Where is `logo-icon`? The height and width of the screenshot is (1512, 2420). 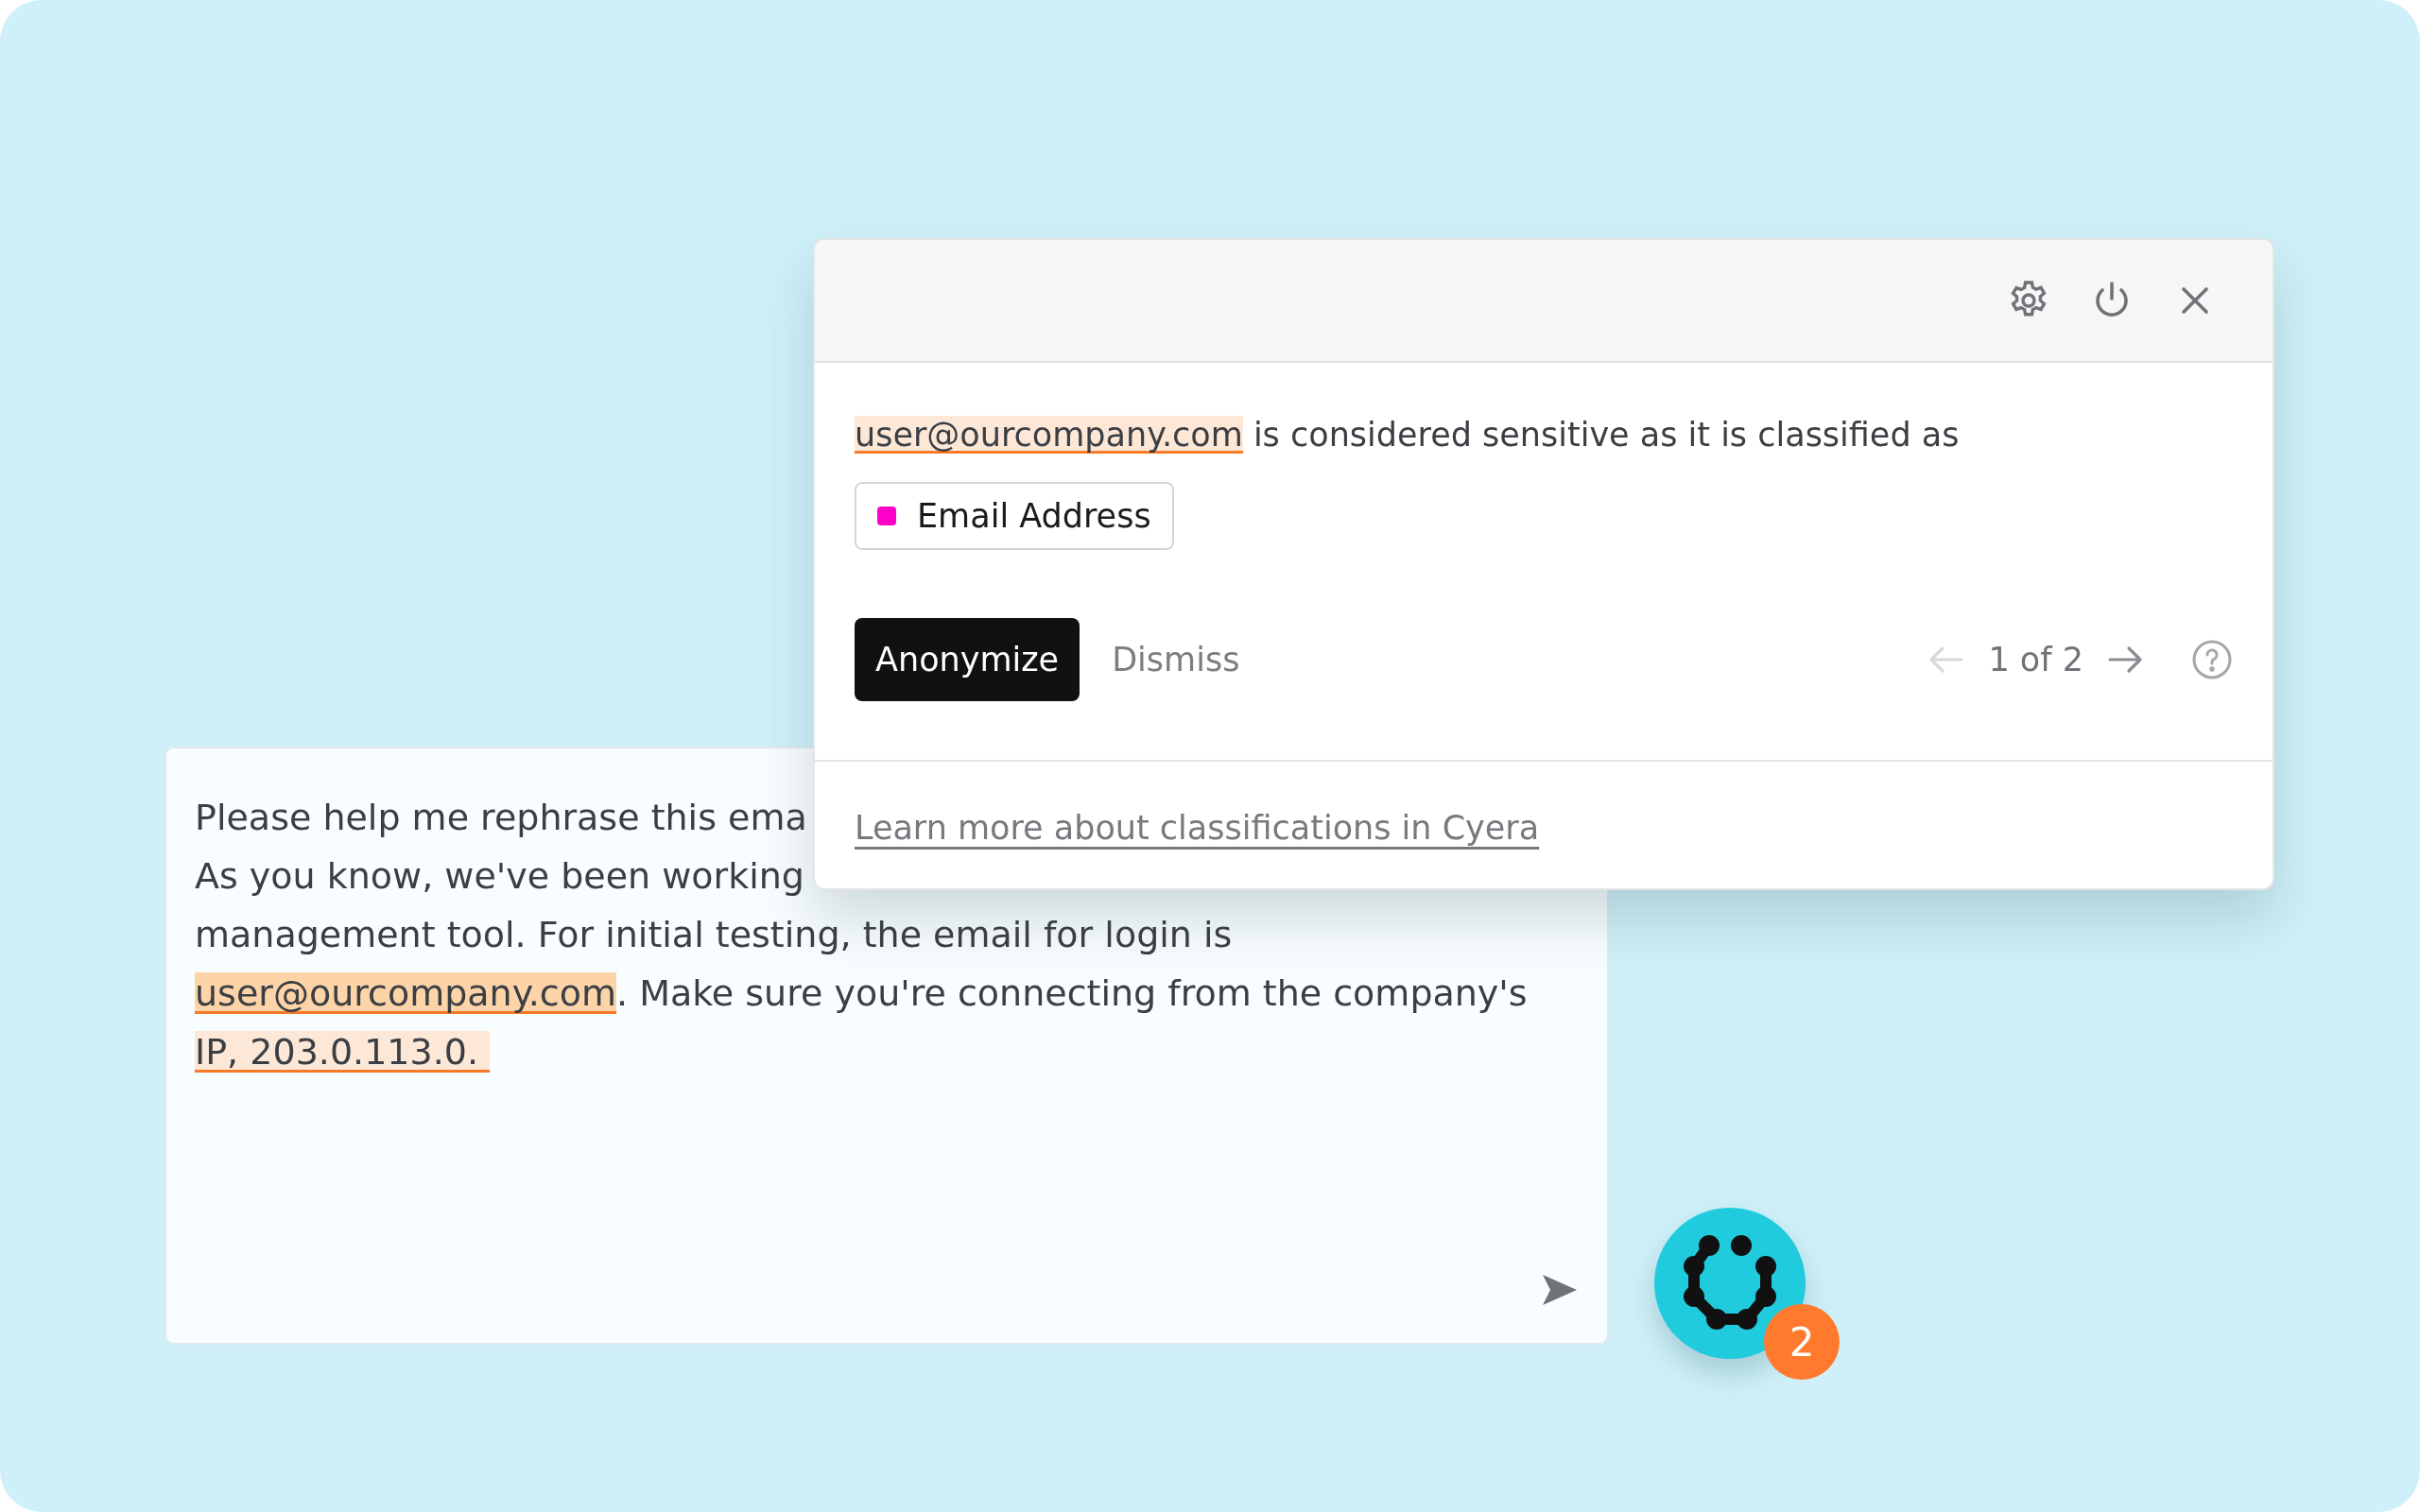 logo-icon is located at coordinates (1730, 1283).